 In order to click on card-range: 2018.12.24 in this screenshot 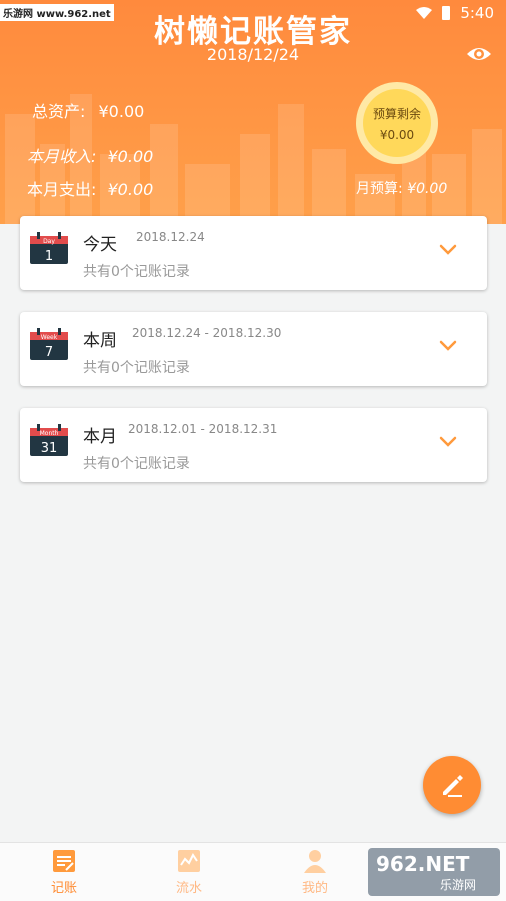, I will do `click(170, 237)`.